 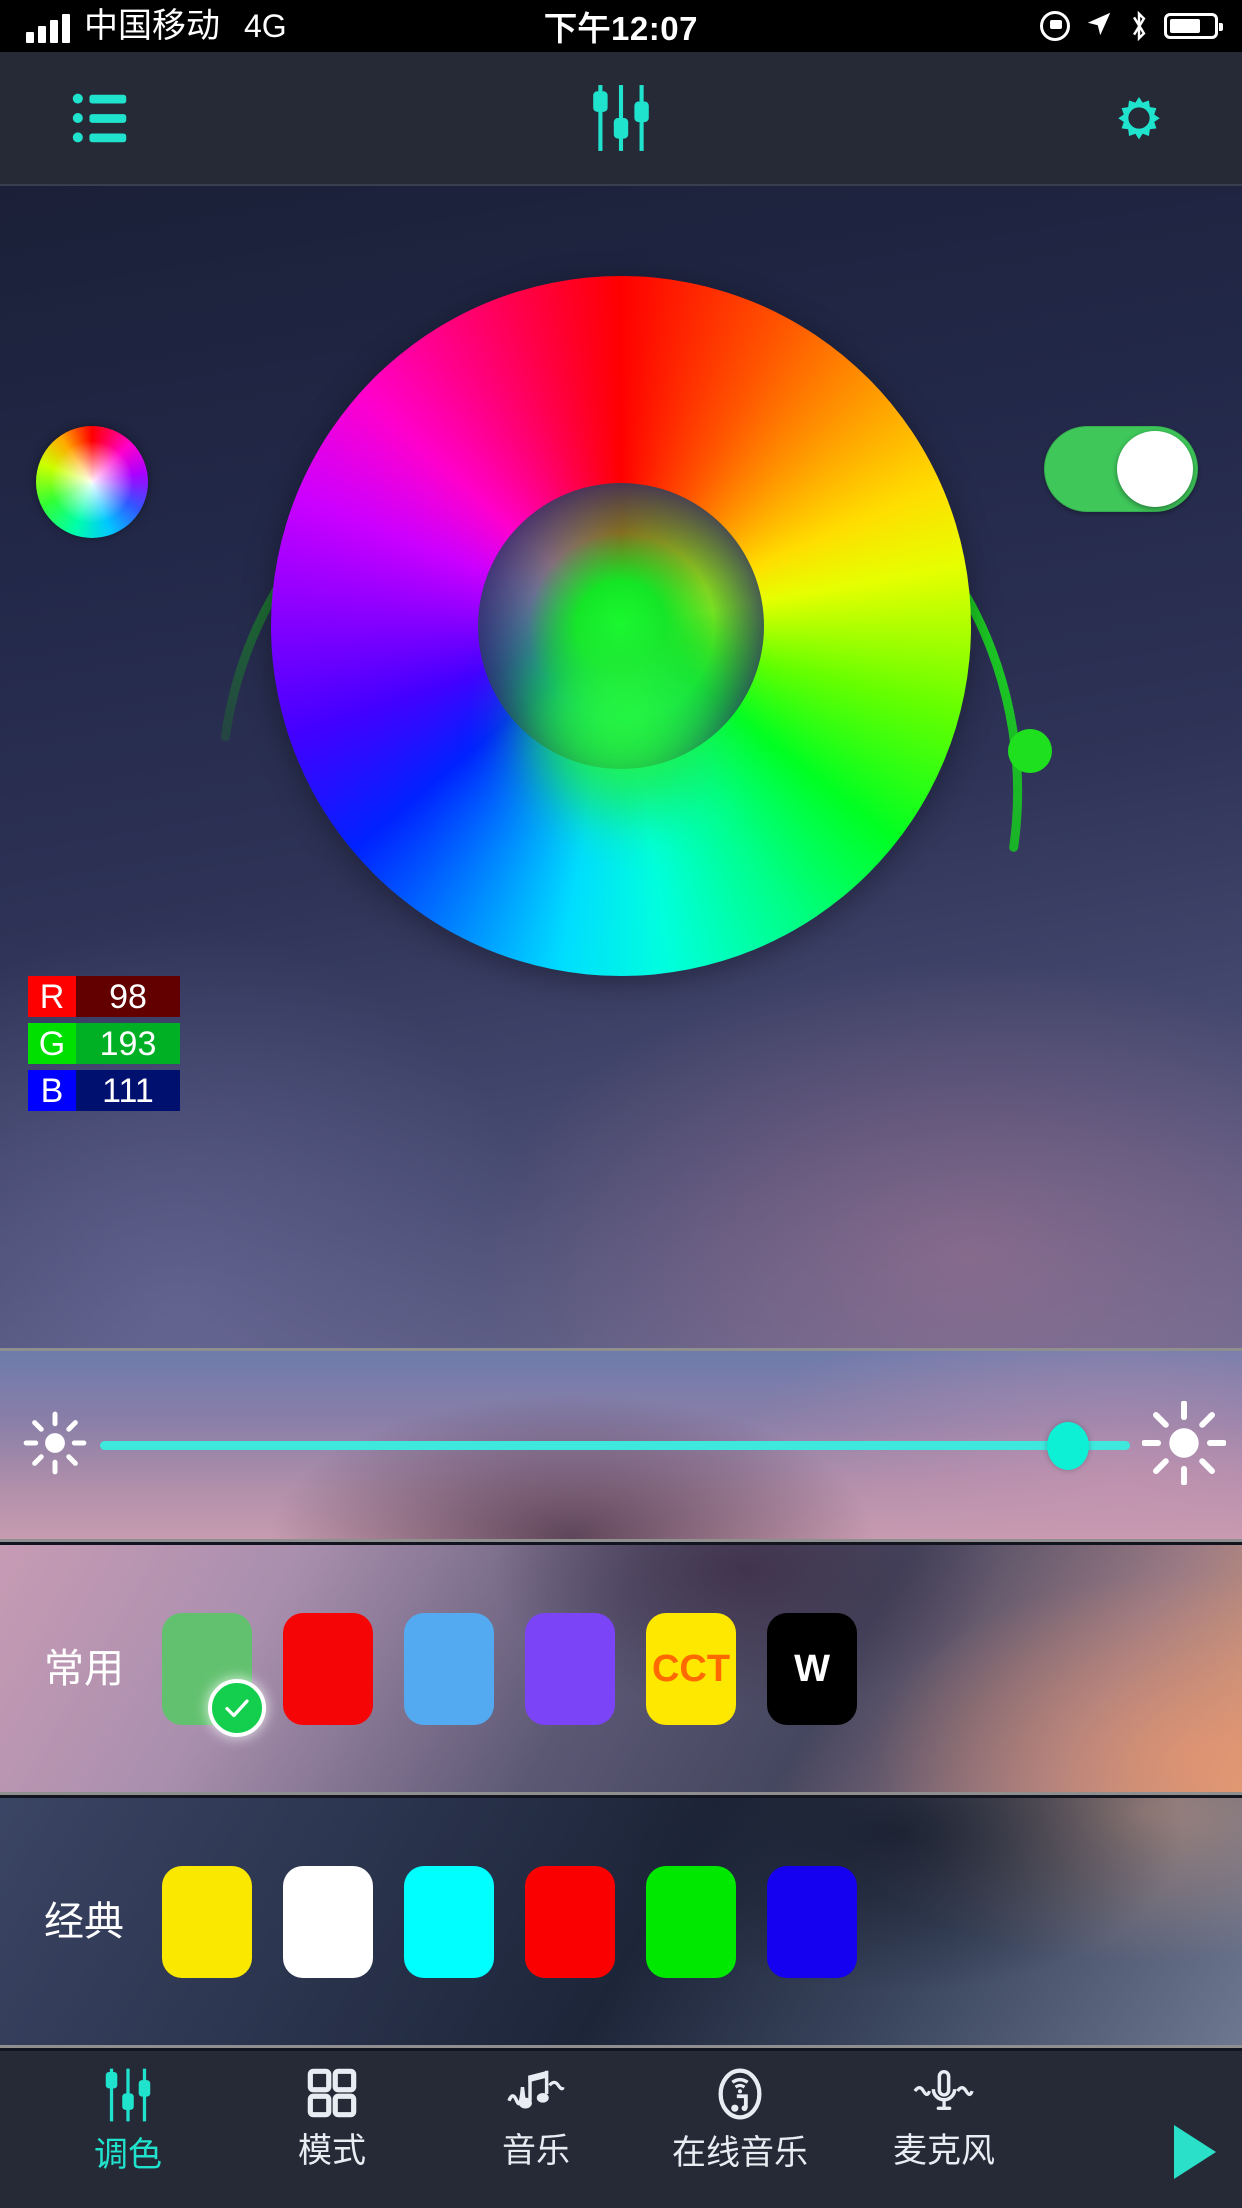 What do you see at coordinates (740, 2096) in the screenshot?
I see `online-music-icon` at bounding box center [740, 2096].